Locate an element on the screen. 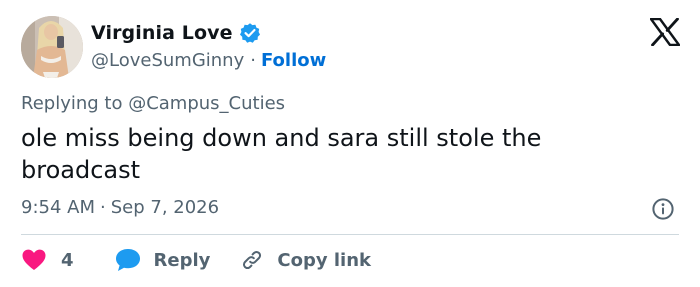  copy-link-label: Copy link is located at coordinates (324, 260).